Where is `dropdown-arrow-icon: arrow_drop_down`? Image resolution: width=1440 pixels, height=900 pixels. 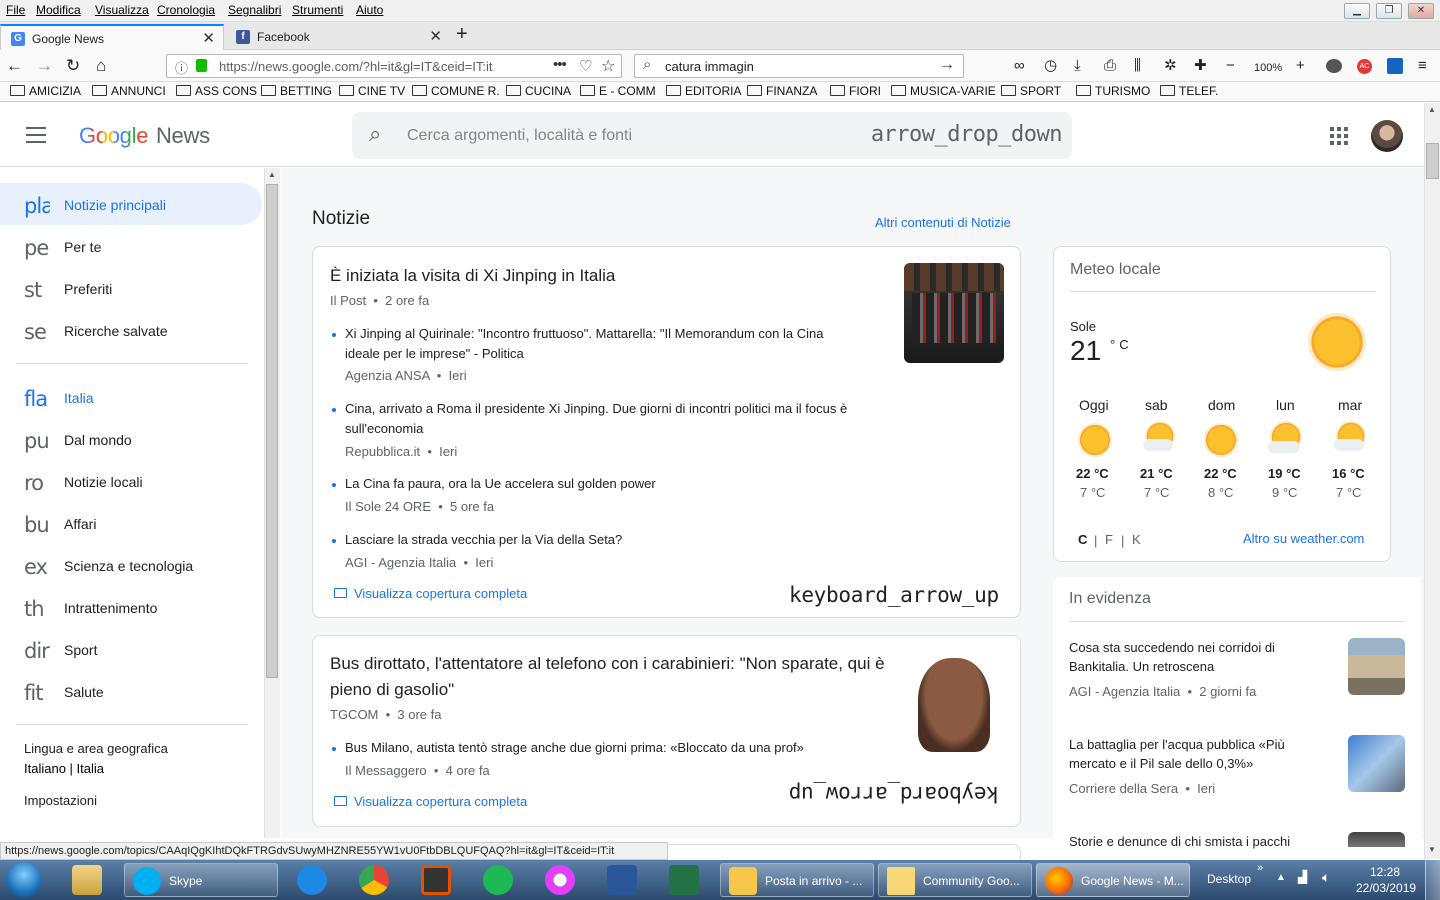
dropdown-arrow-icon: arrow_drop_down is located at coordinates (967, 134).